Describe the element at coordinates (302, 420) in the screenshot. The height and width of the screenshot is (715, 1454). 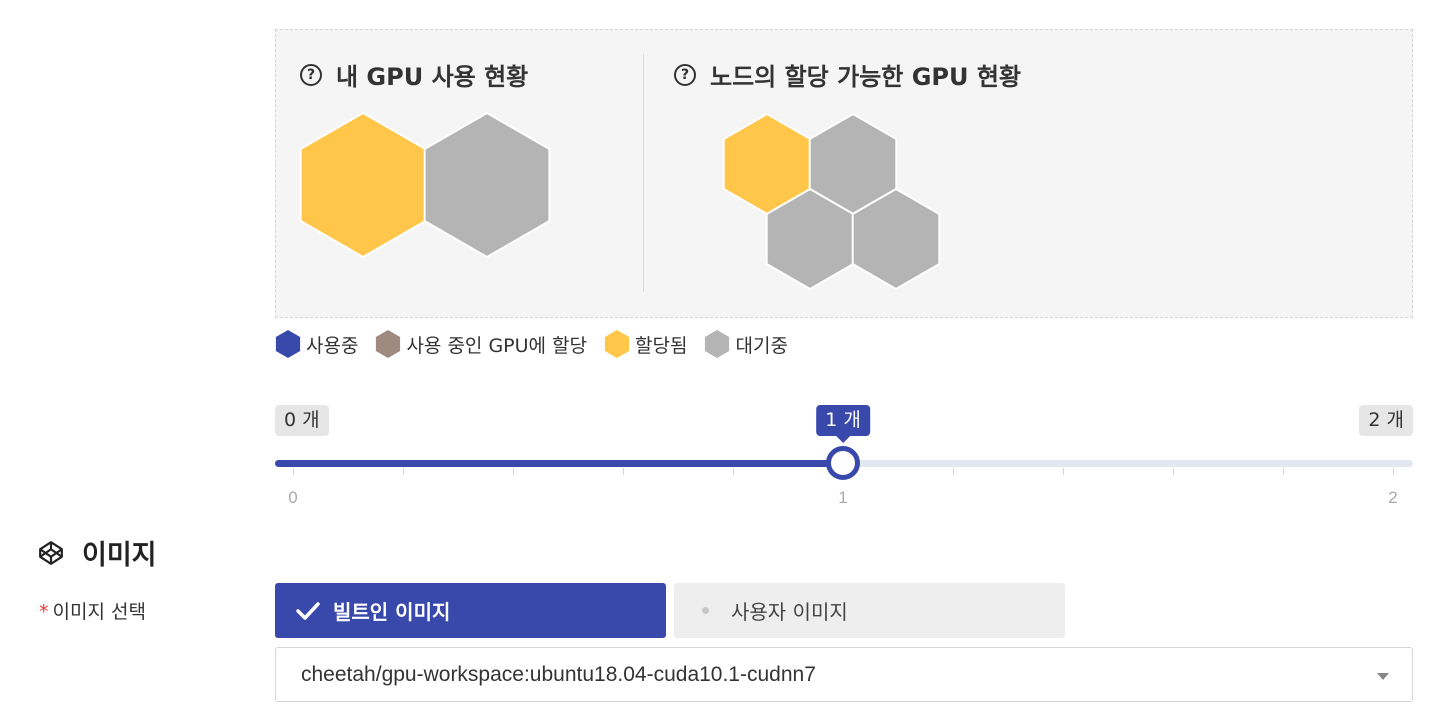
I see `slider-min-label: 0 개` at that location.